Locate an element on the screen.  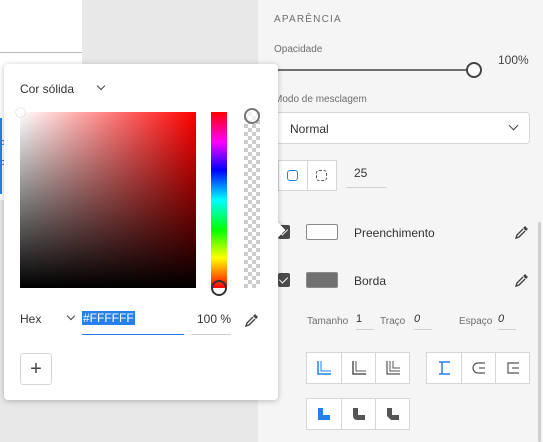
hue-slider is located at coordinates (219, 200).